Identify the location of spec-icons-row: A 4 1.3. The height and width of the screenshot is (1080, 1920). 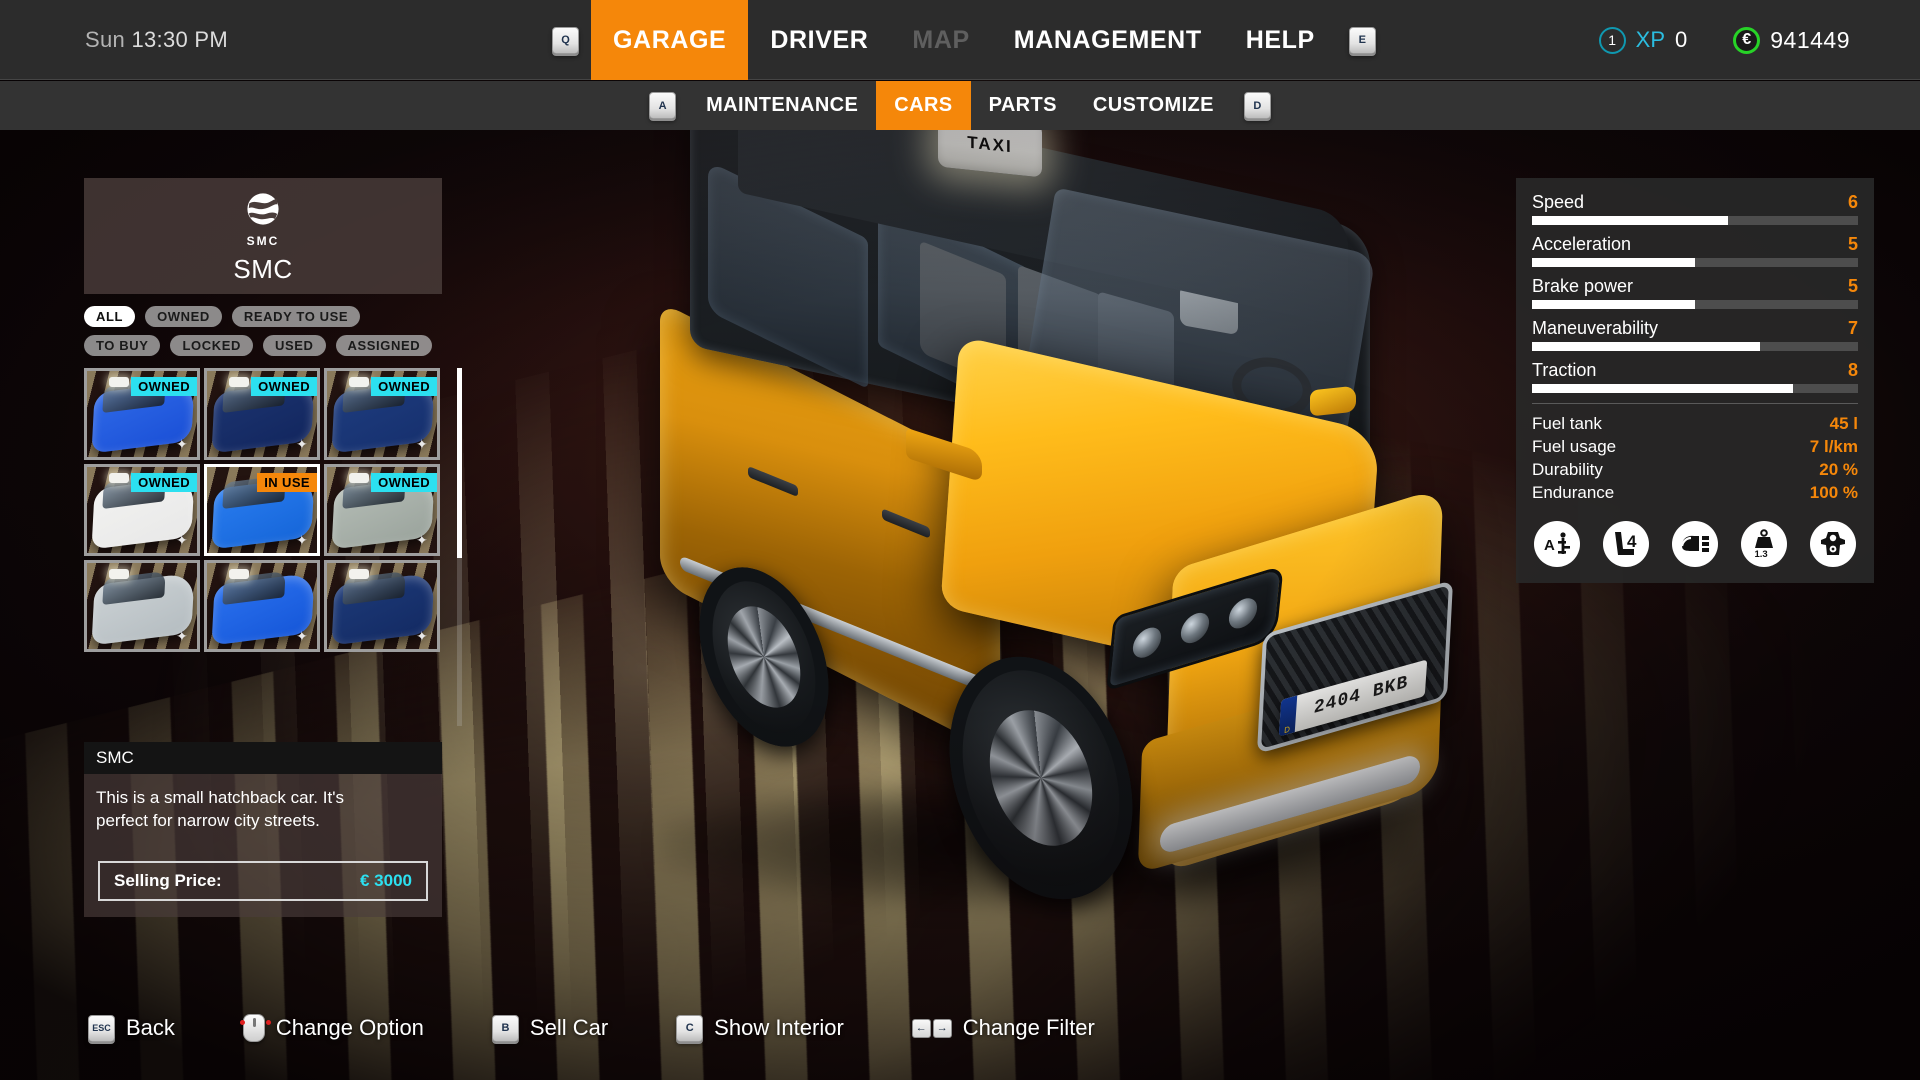
(1695, 544).